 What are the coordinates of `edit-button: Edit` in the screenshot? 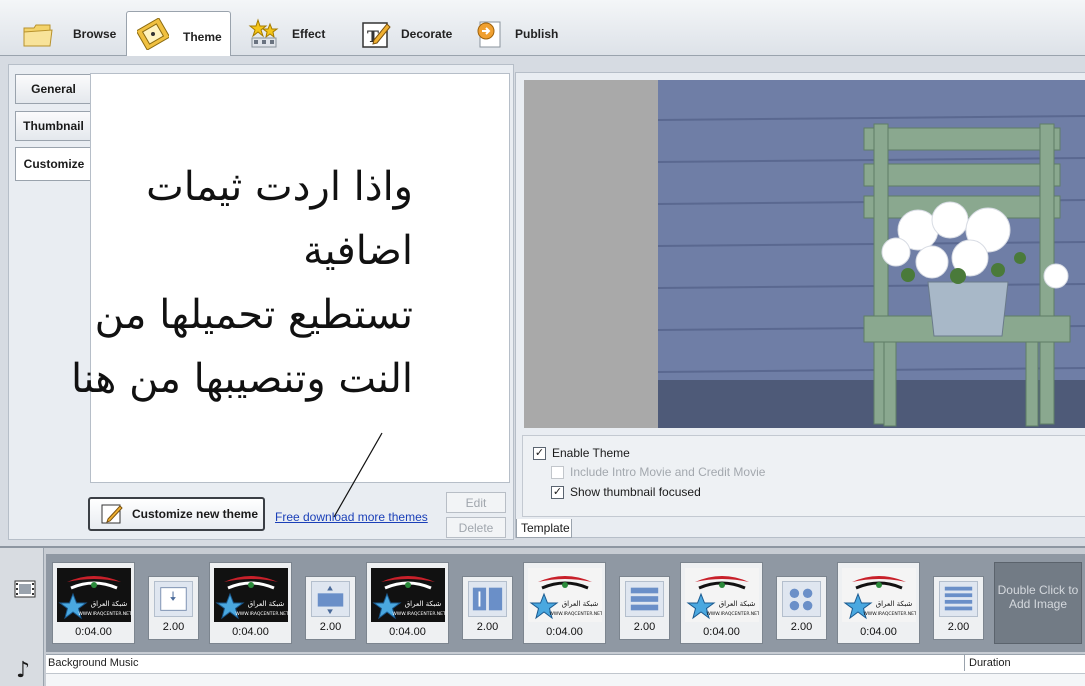 It's located at (476, 502).